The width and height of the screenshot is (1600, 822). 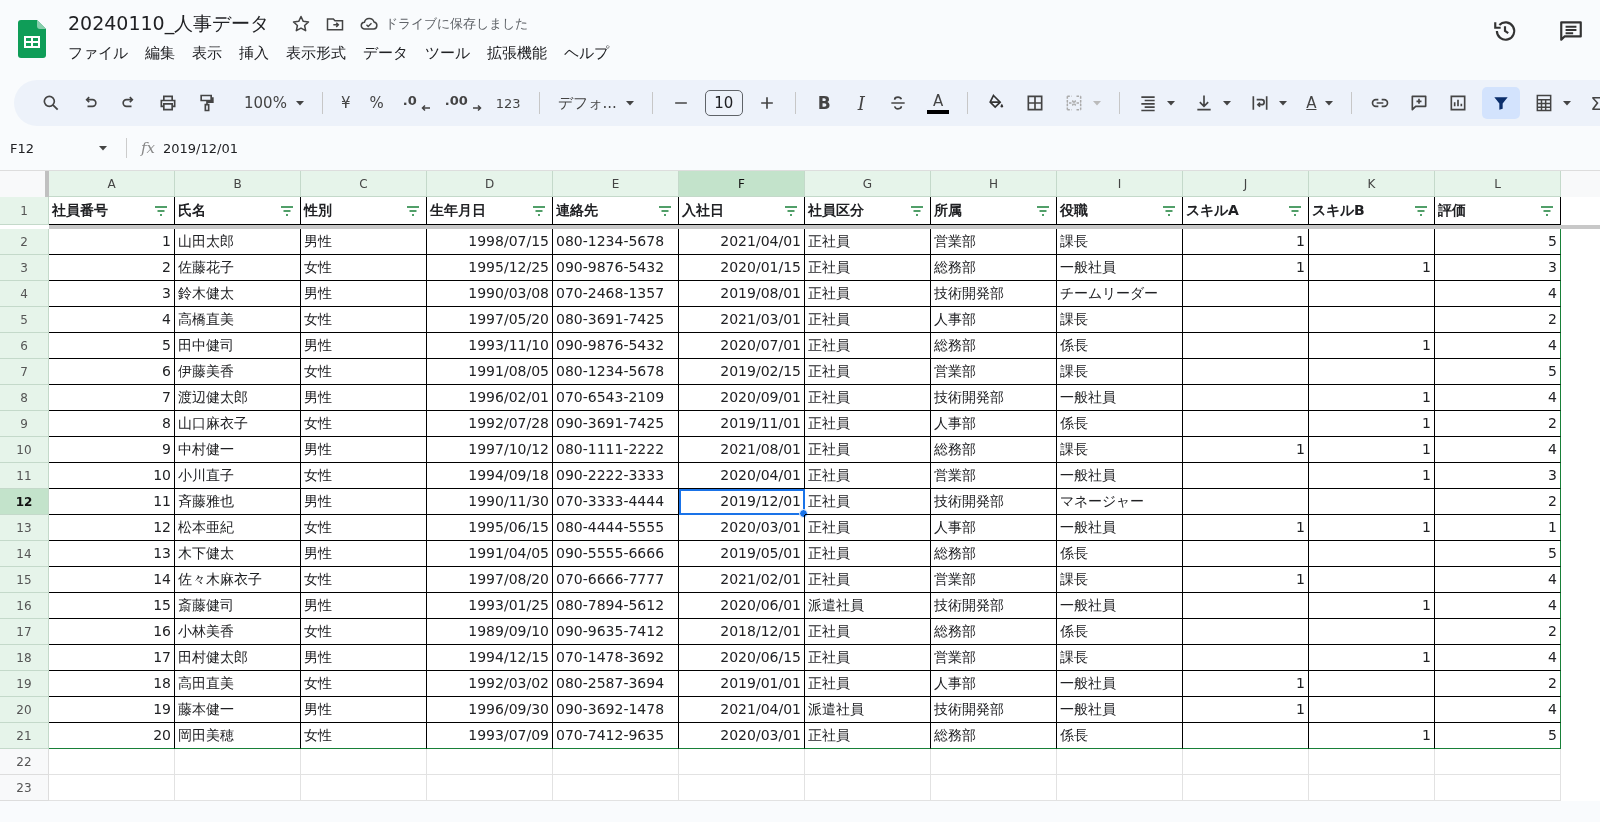 I want to click on comment-icon, so click(x=1571, y=31).